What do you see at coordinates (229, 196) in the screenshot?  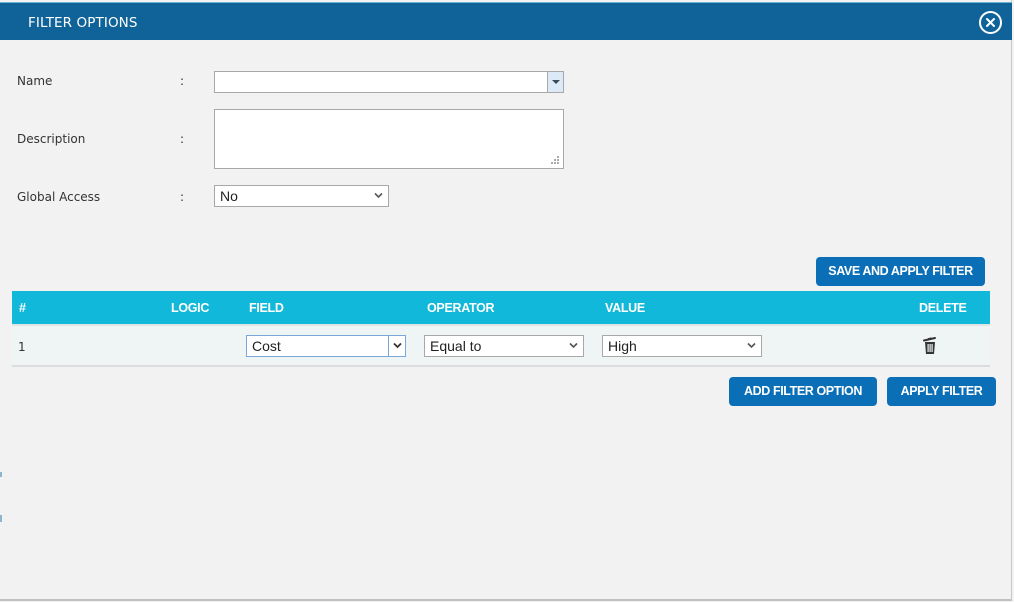 I see `global-access-value: No` at bounding box center [229, 196].